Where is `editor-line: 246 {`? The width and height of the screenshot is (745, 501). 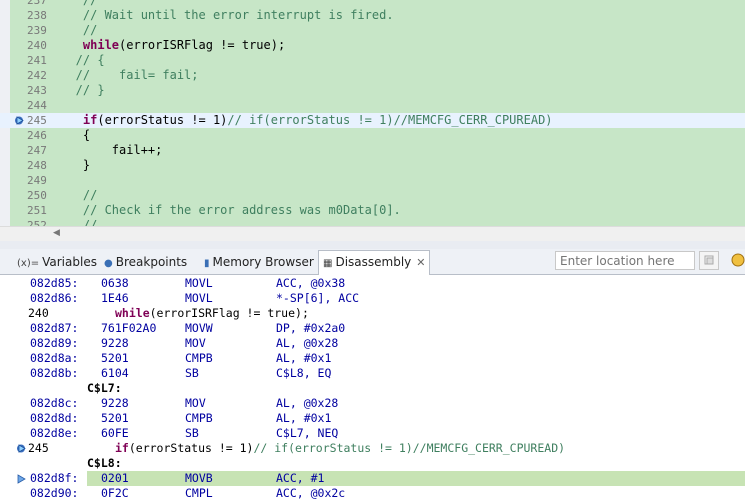
editor-line: 246 { is located at coordinates (372, 135).